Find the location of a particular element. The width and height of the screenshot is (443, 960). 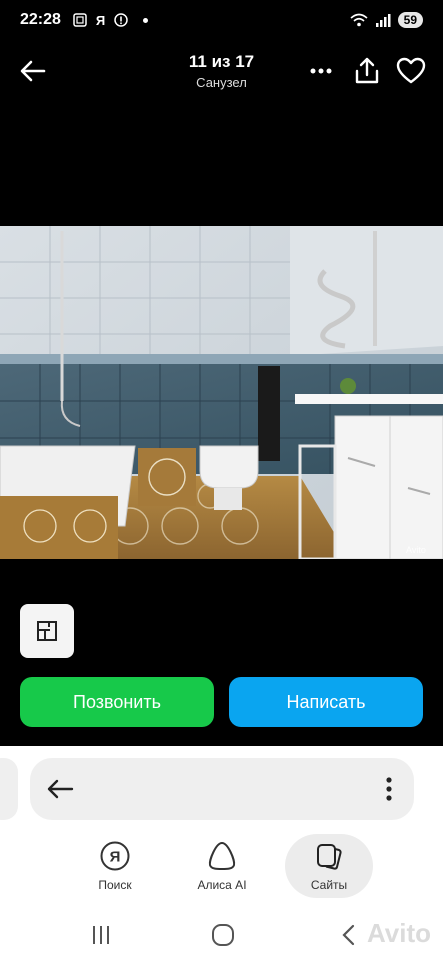

browser-address-bar is located at coordinates (222, 789).